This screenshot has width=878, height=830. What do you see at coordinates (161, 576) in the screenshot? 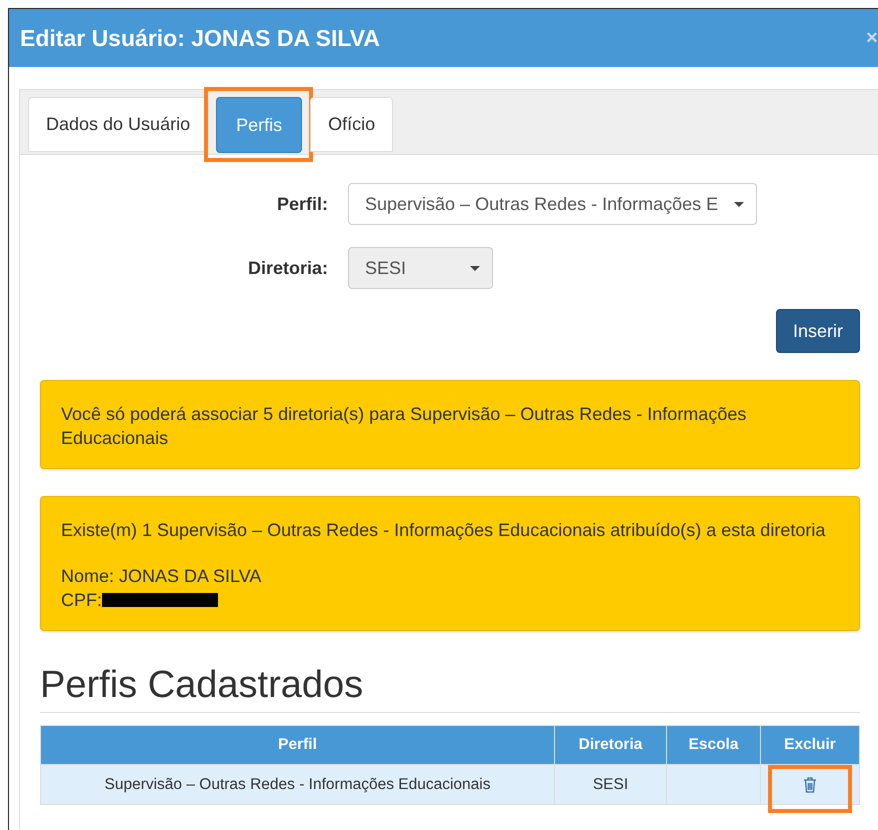
I see `alert-text: Nome: JONAS DA SILVA` at bounding box center [161, 576].